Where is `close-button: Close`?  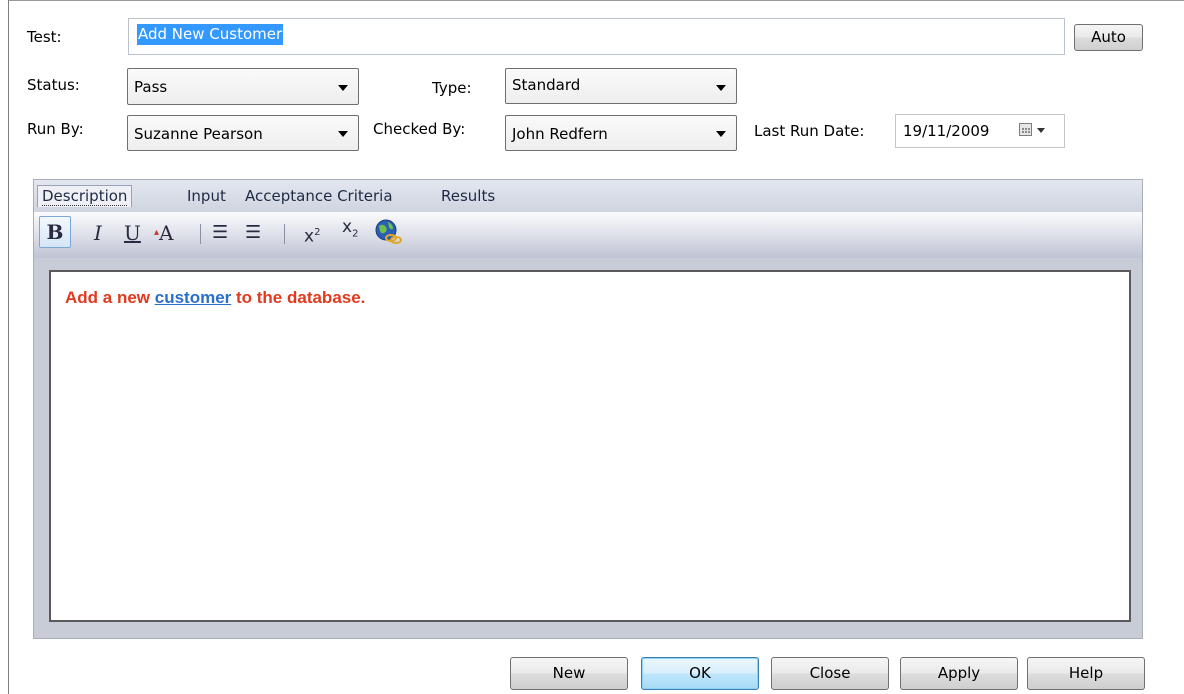
close-button: Close is located at coordinates (830, 673).